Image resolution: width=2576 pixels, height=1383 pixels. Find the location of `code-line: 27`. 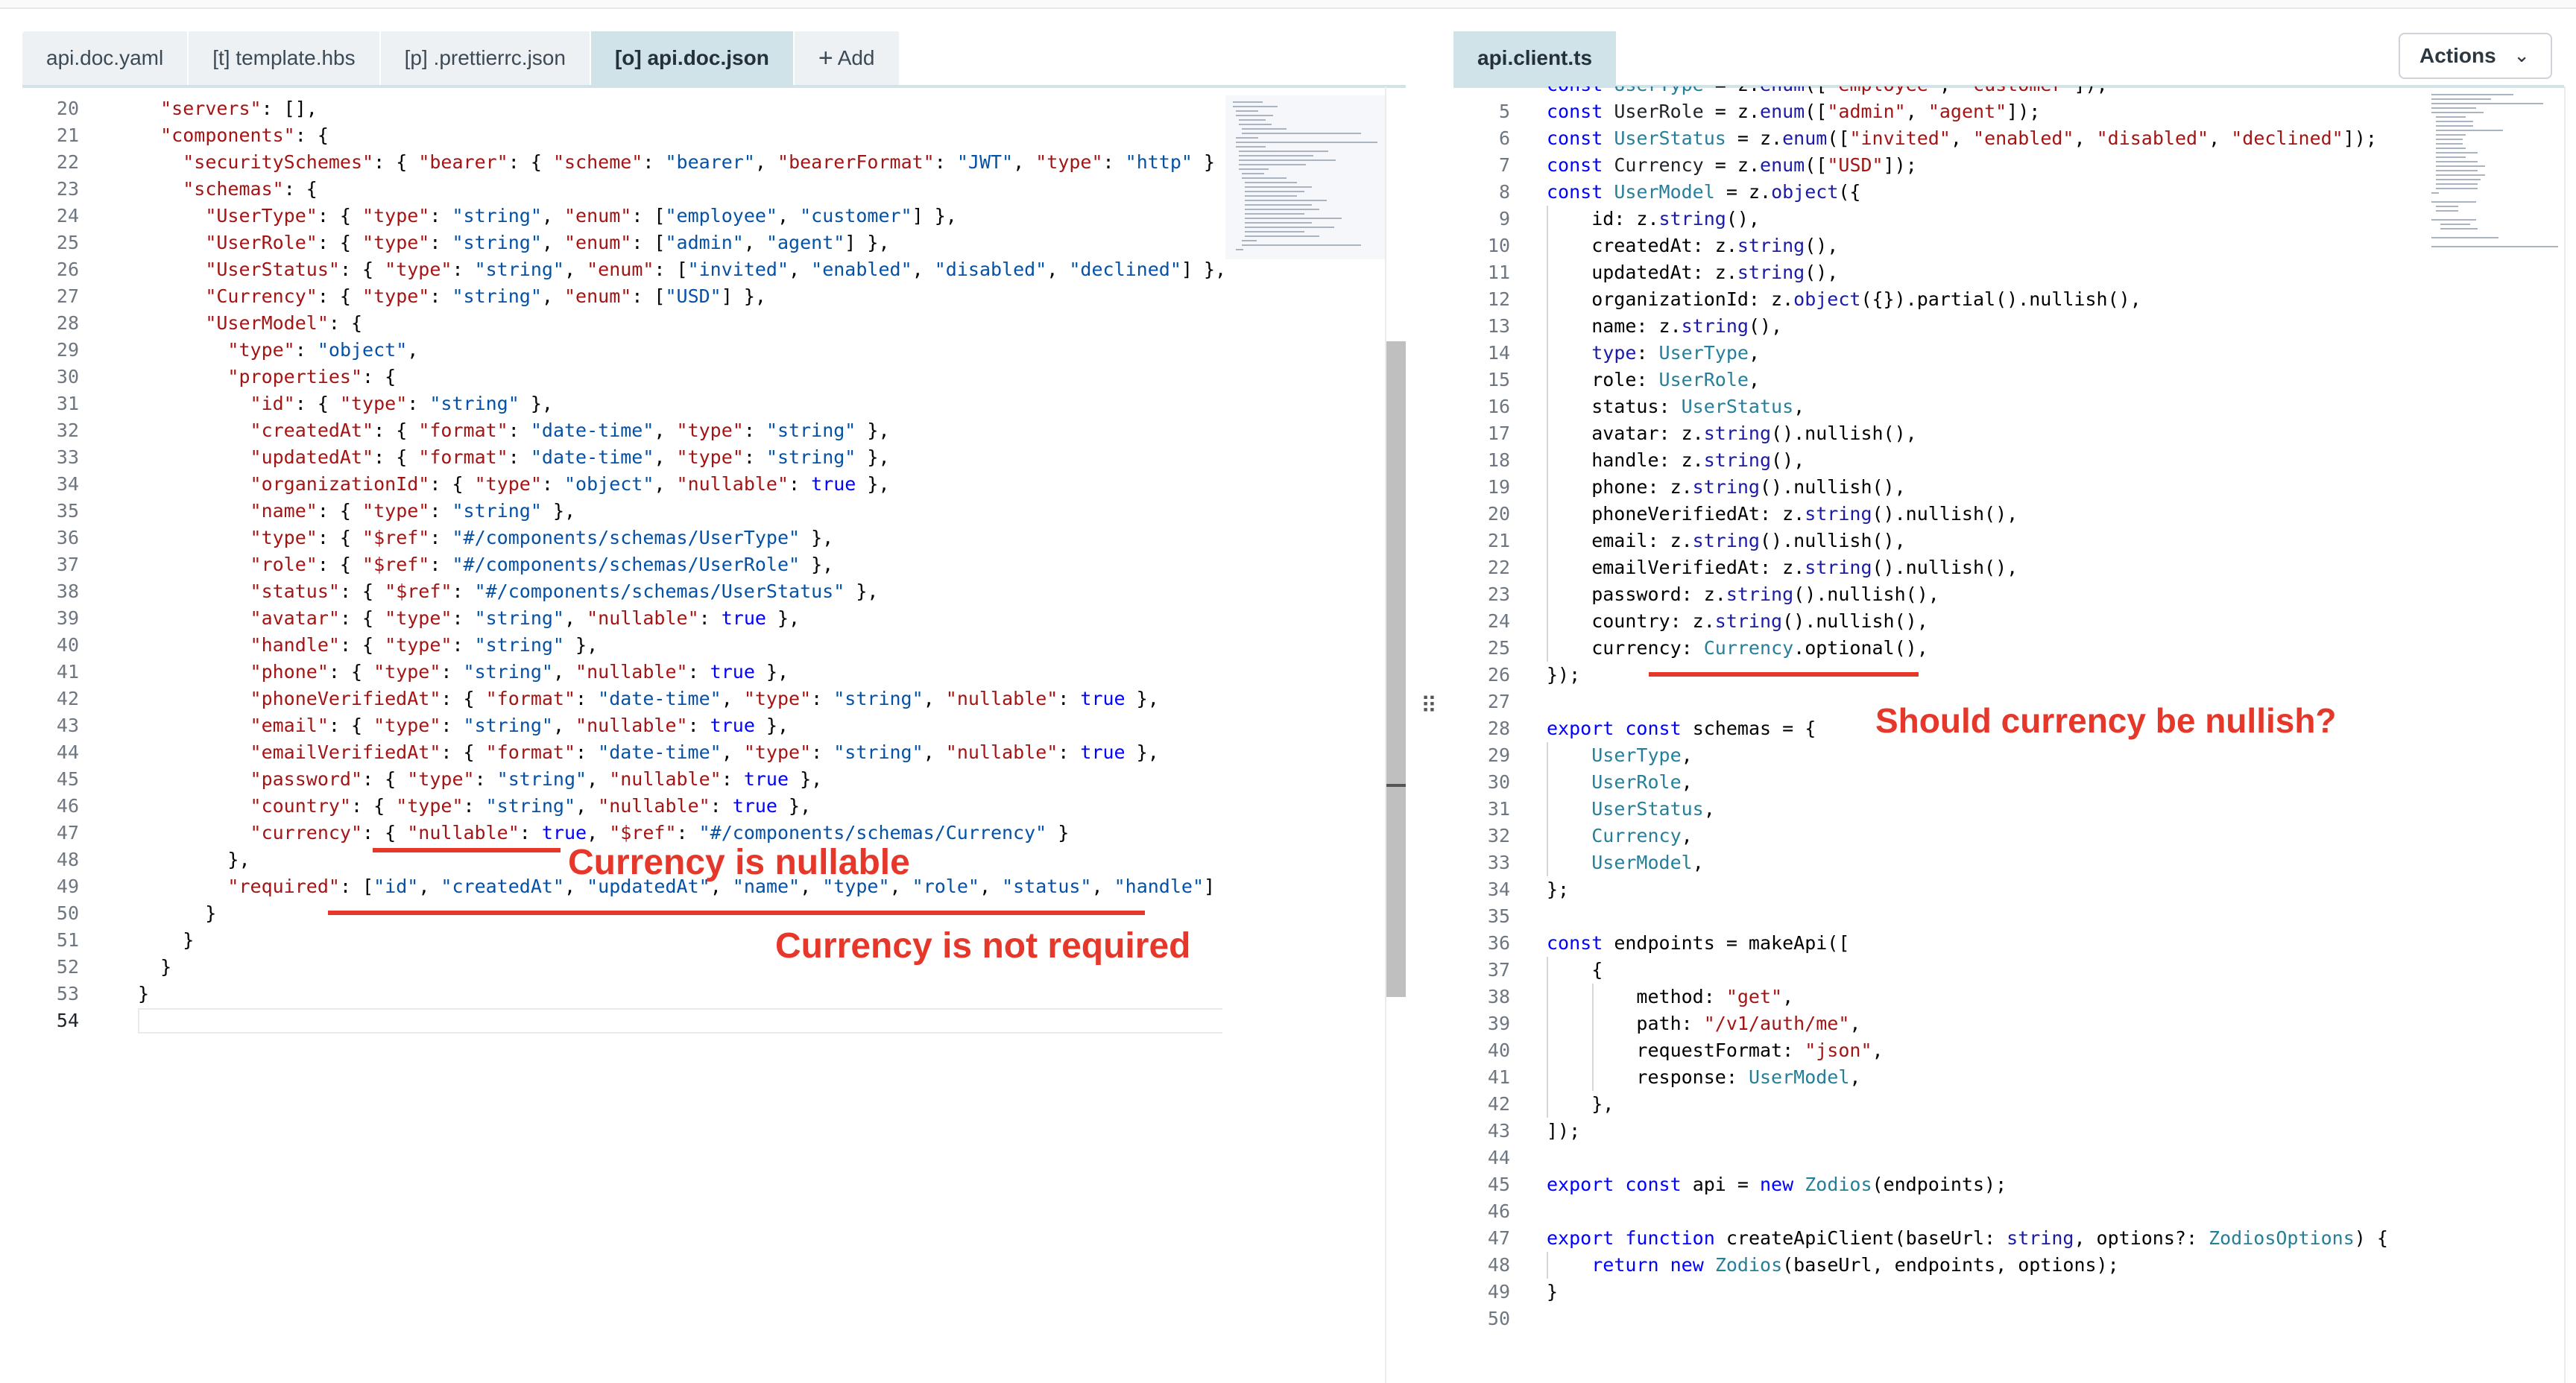

code-line: 27 is located at coordinates (1481, 702).